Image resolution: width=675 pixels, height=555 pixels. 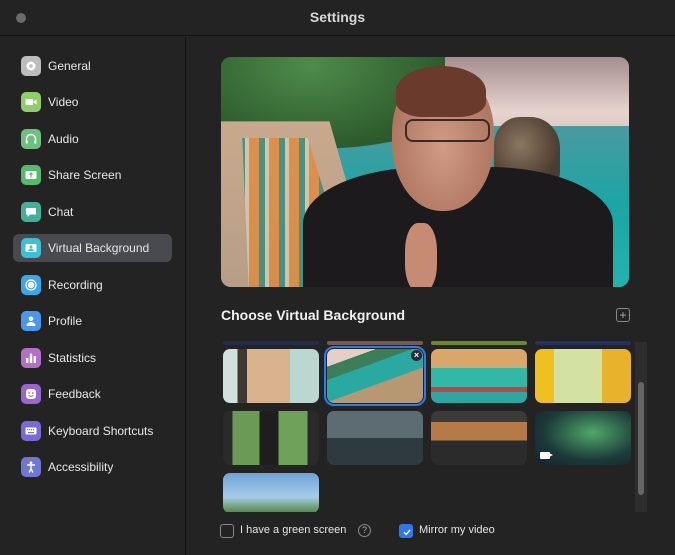 I want to click on sidebar-item-feedback: Feedback, so click(x=92, y=394).